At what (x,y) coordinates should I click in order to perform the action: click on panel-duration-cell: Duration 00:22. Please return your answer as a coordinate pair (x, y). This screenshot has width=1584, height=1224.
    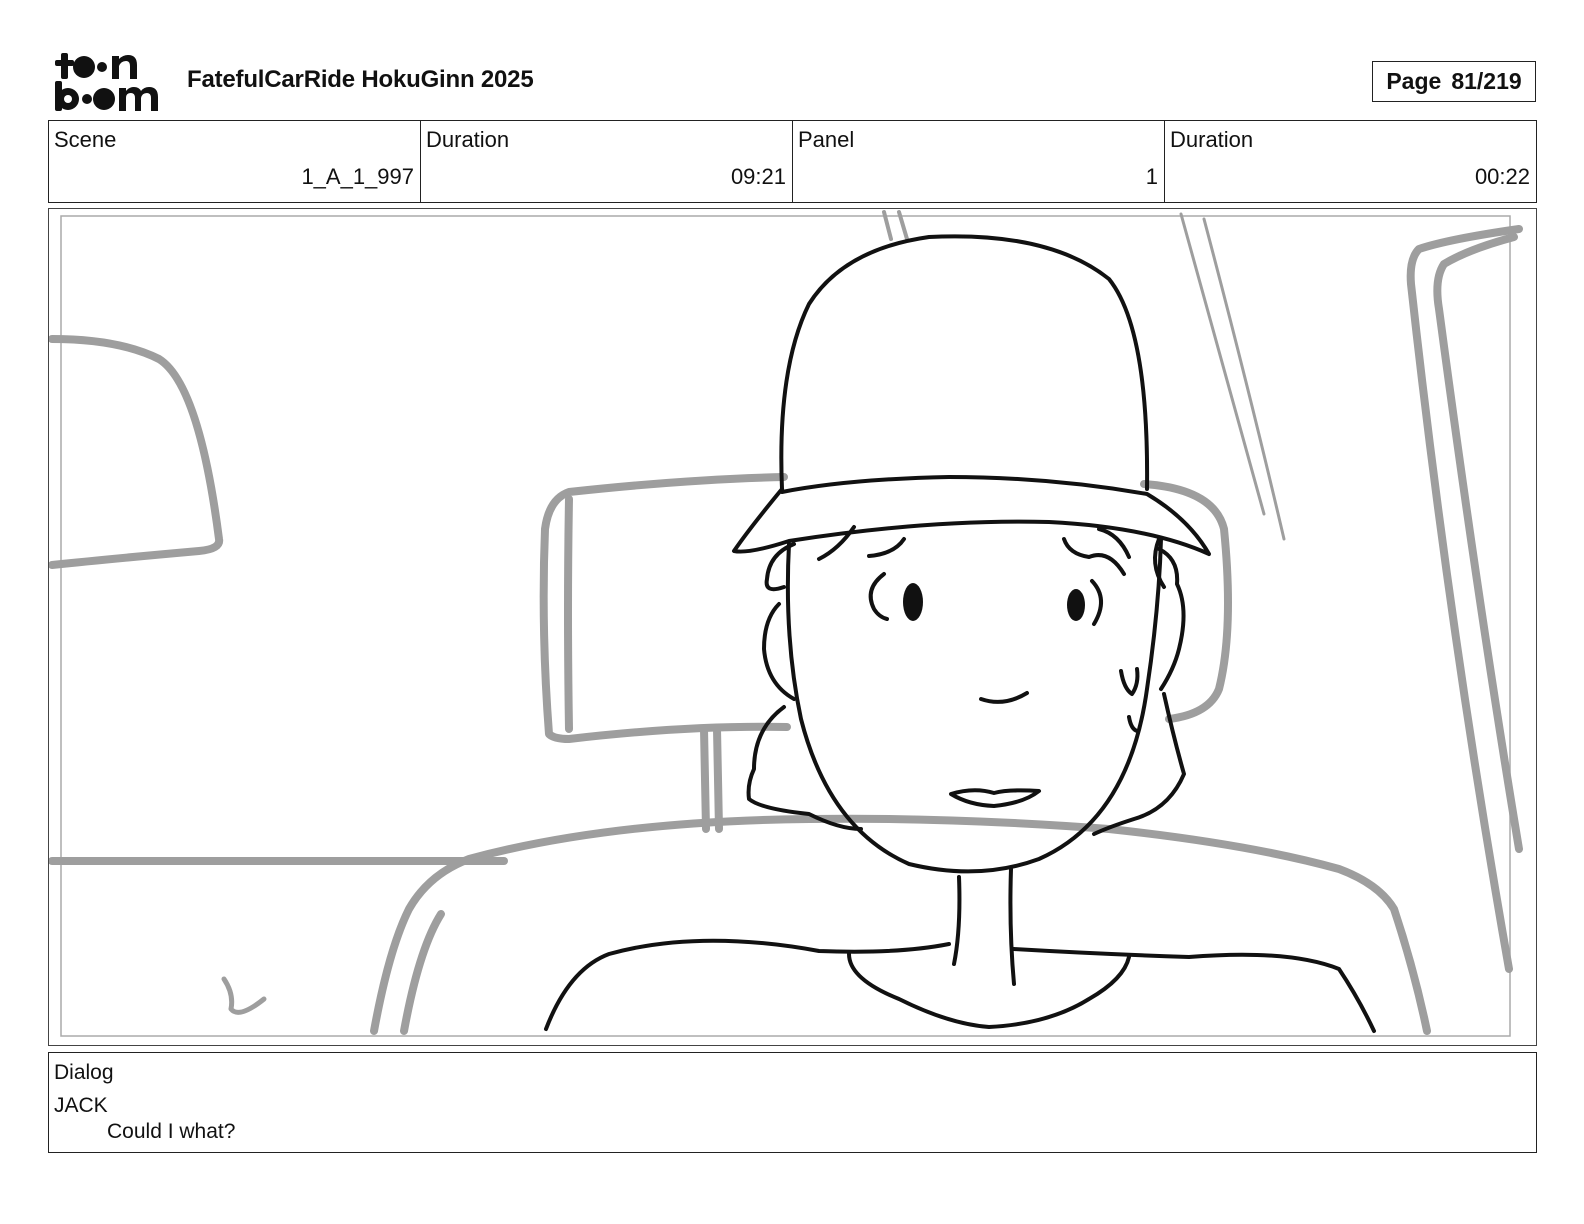
    Looking at the image, I should click on (1350, 161).